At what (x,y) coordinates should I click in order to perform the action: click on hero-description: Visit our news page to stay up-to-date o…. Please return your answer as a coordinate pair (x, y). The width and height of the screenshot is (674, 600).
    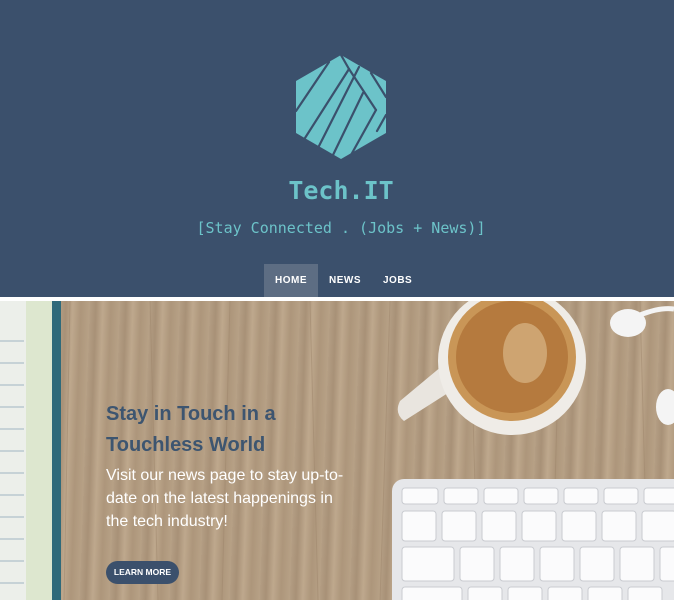
    Looking at the image, I should click on (225, 498).